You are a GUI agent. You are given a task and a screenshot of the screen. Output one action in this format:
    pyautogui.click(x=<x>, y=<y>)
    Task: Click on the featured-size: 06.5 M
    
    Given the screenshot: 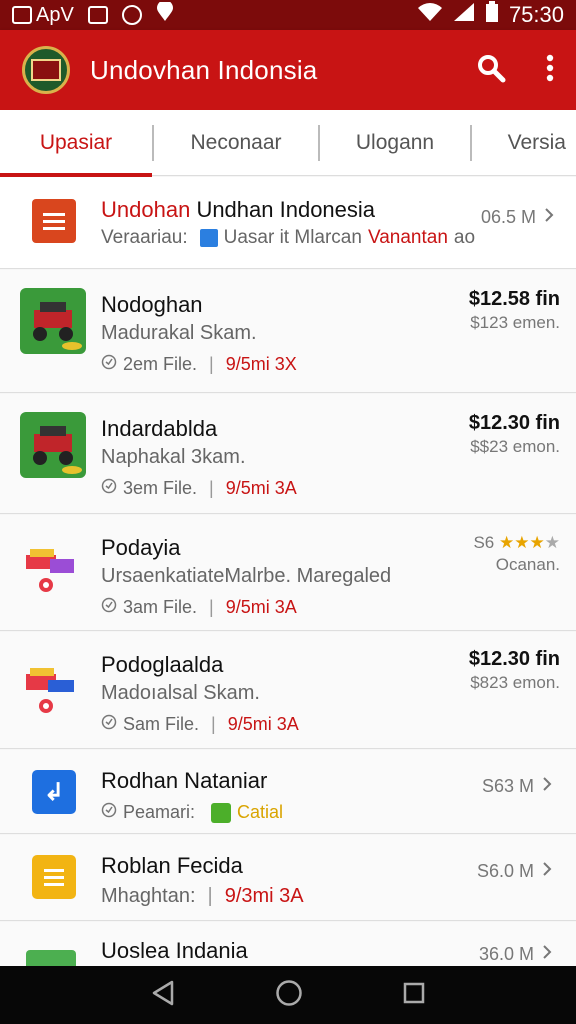 What is the action you would take?
    pyautogui.click(x=517, y=217)
    